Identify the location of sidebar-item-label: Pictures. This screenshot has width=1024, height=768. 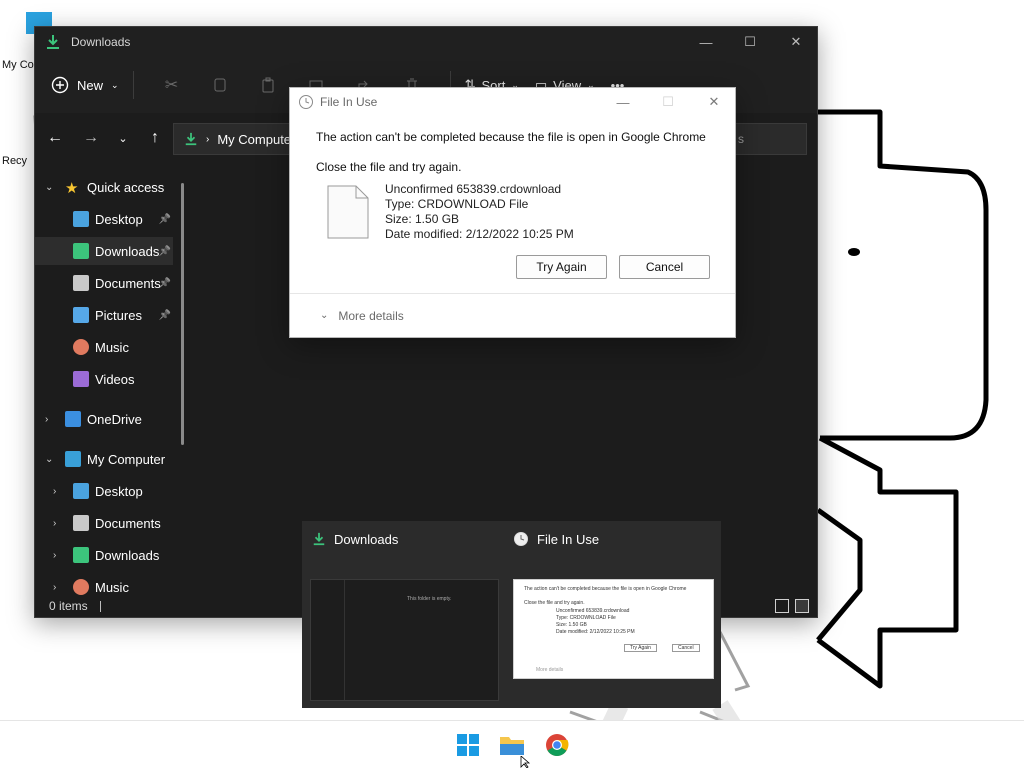
(118, 315).